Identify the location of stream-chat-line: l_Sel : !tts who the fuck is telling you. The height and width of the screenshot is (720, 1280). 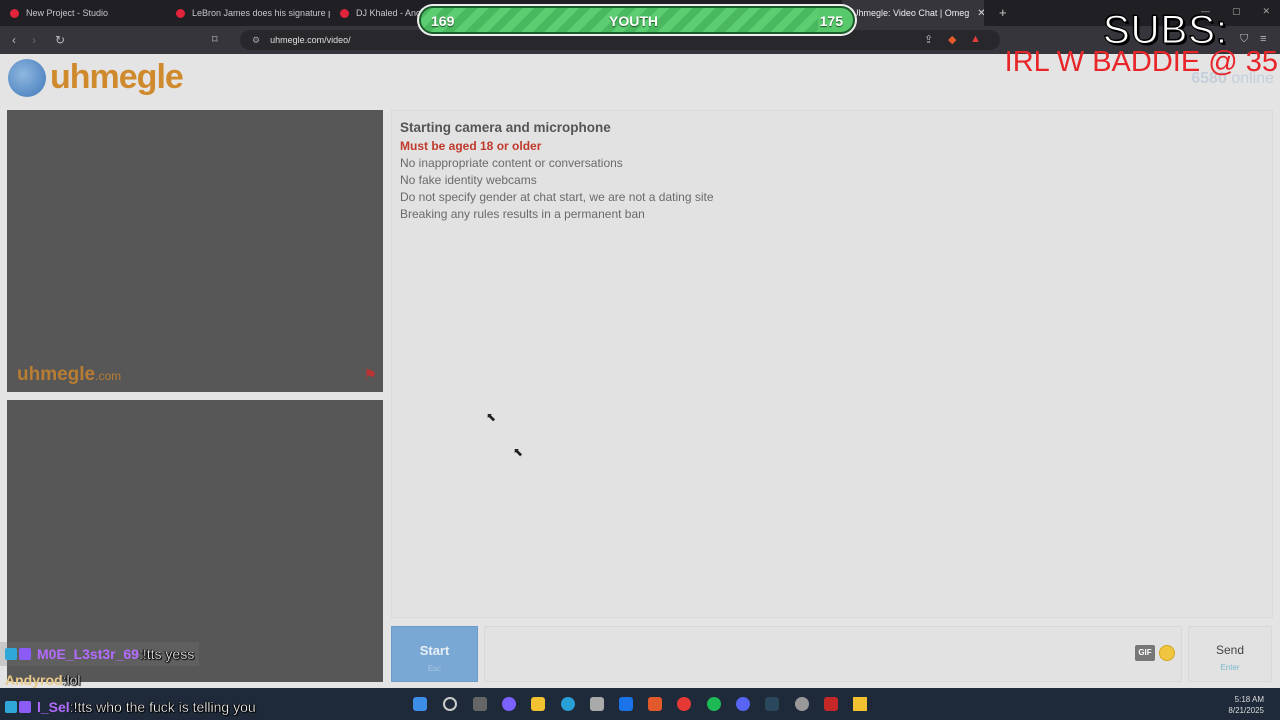
(130, 707).